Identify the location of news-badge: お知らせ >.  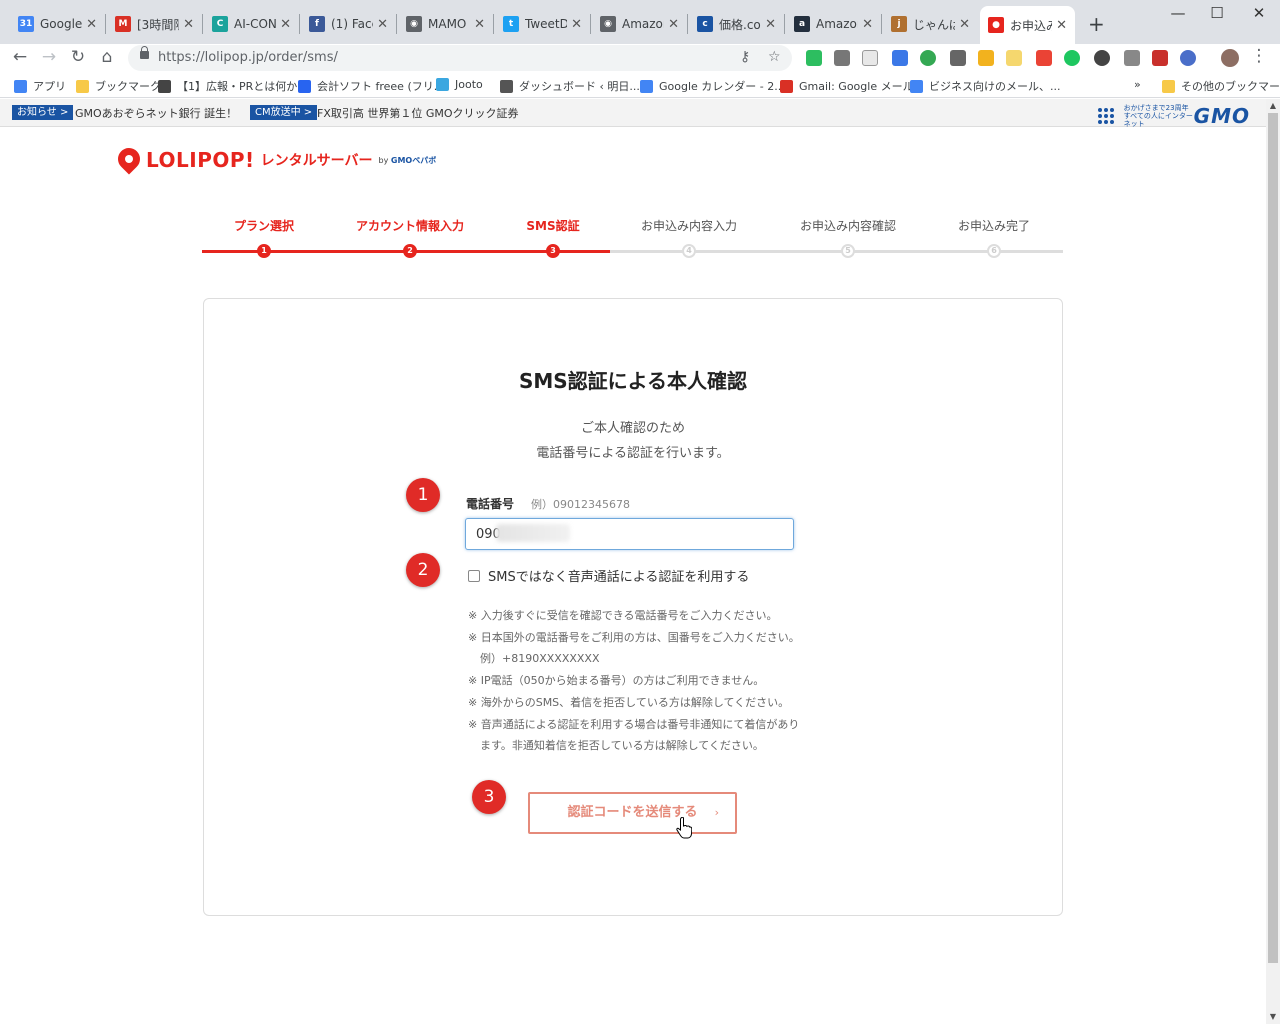
(43, 112).